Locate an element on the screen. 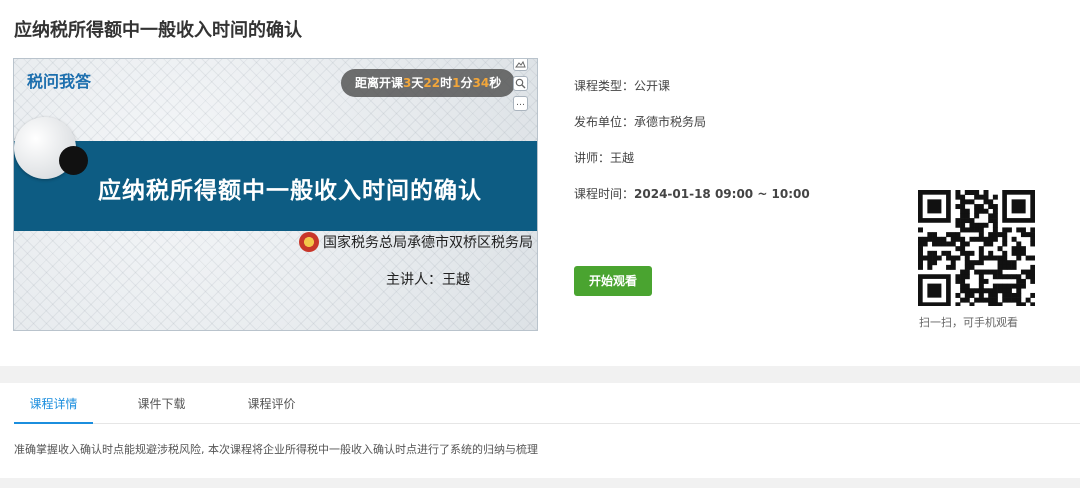 Image resolution: width=1080 pixels, height=488 pixels. countdown-seconds: 34 is located at coordinates (481, 83).